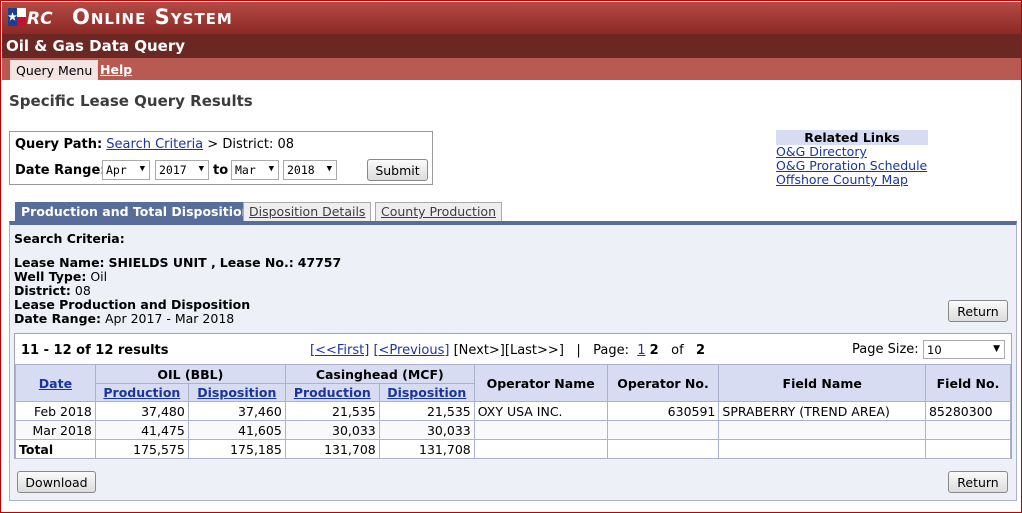 Image resolution: width=1022 pixels, height=513 pixels. What do you see at coordinates (511, 46) in the screenshot?
I see `app-title-bar: Oil & Gas Data Query` at bounding box center [511, 46].